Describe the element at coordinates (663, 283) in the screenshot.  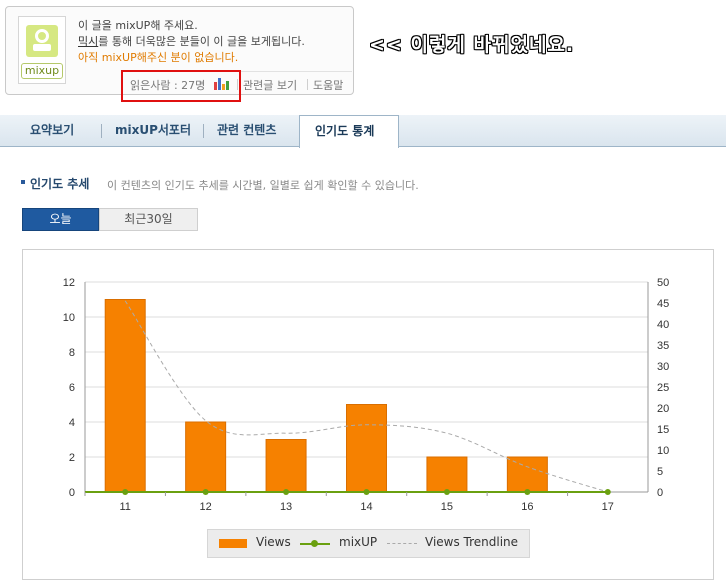
I see `y-right-tick-label: 50` at that location.